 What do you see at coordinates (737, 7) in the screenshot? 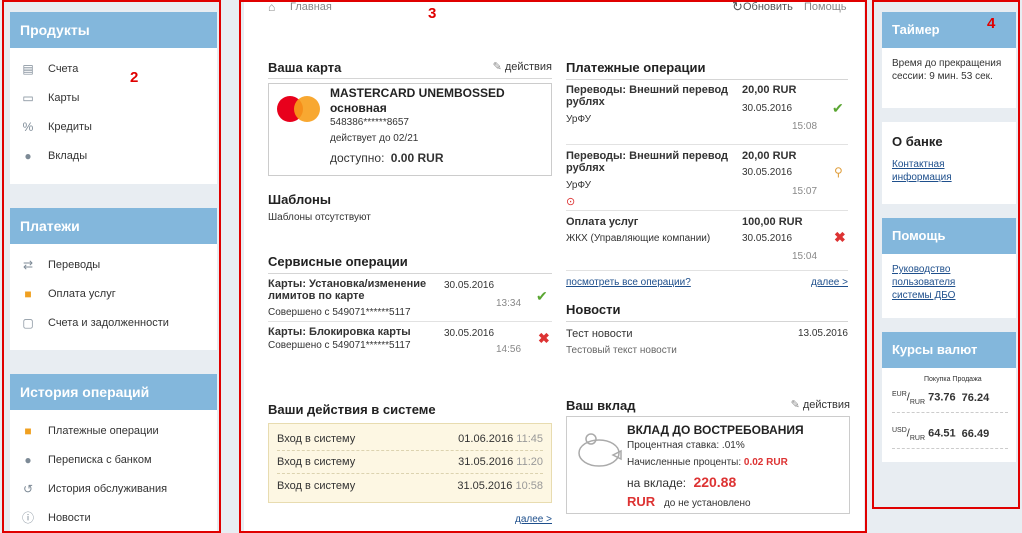
I see `refresh-icon: ↻` at bounding box center [737, 7].